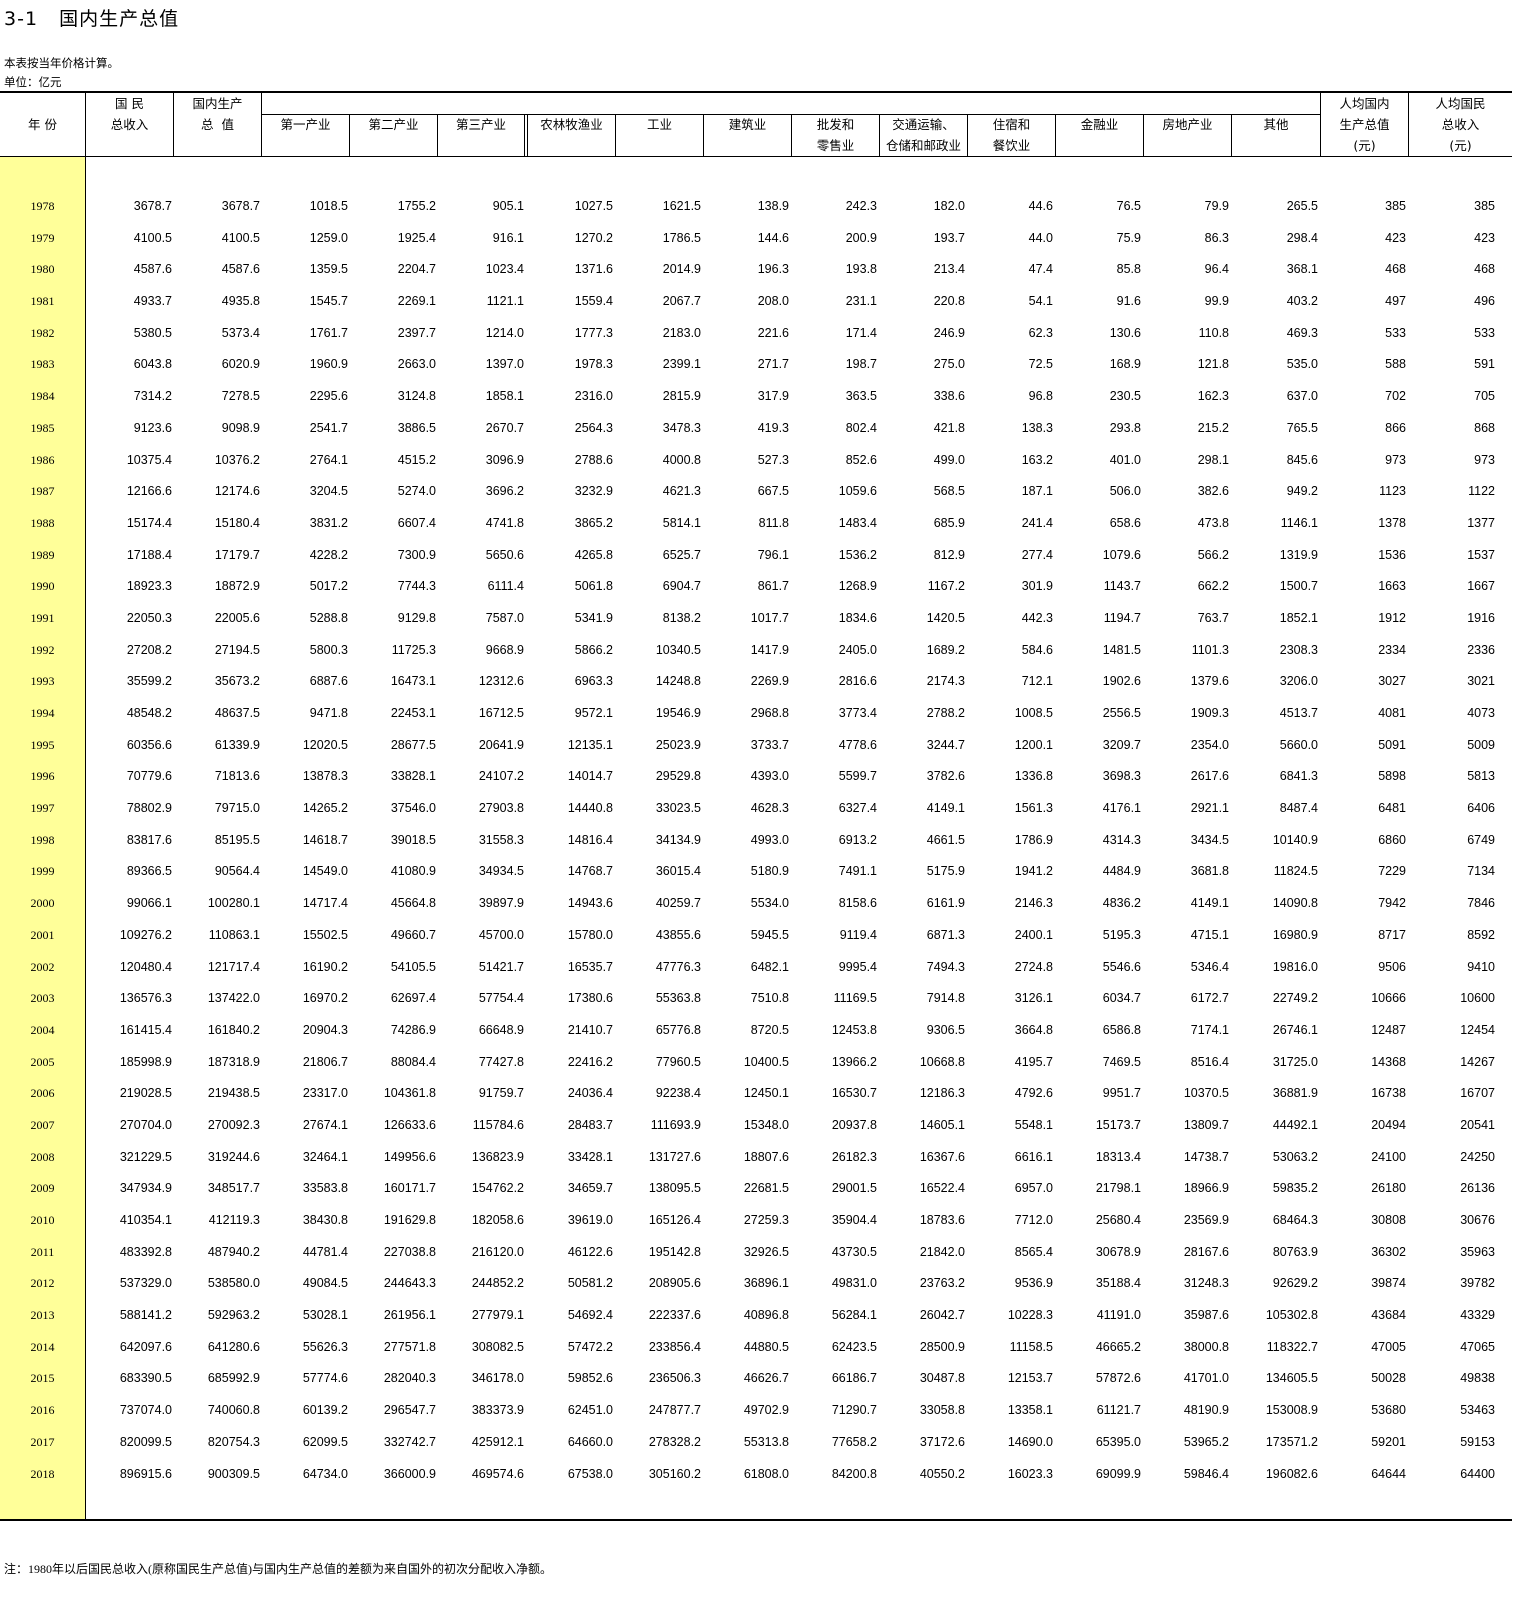 The image size is (1527, 1599). Describe the element at coordinates (1121, 649) in the screenshot. I see `finance-cell: 1481.5` at that location.